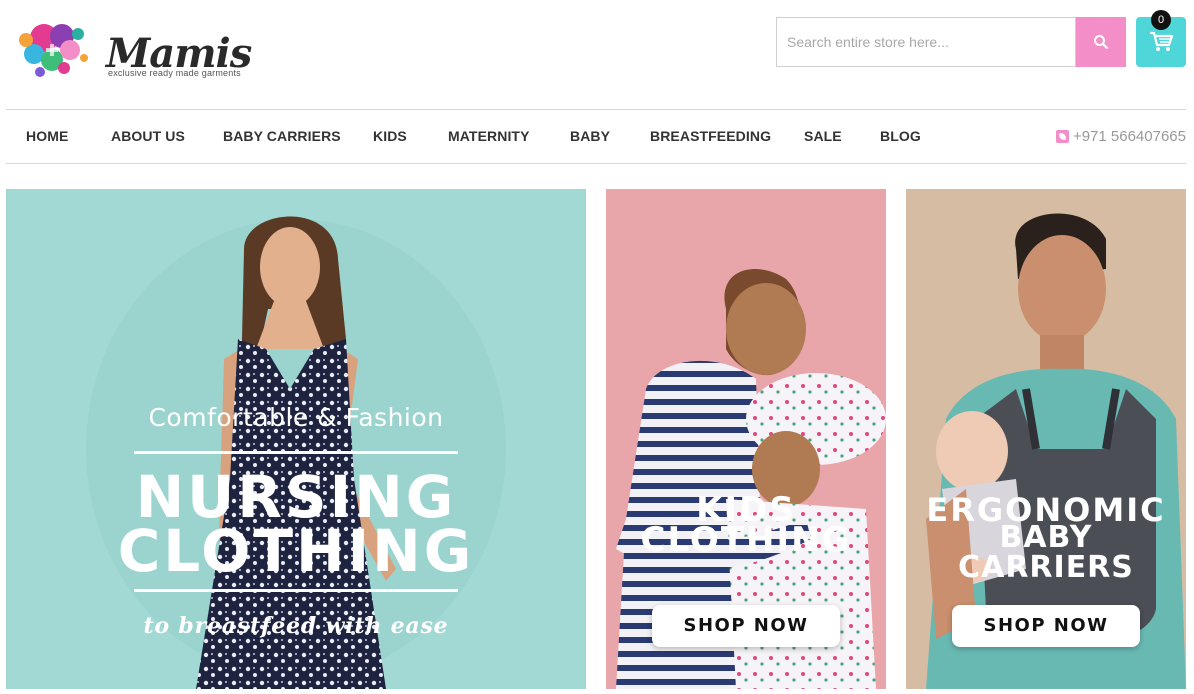  Describe the element at coordinates (133, 49) in the screenshot. I see `site-logo: Mamis exclusive ready made garments` at that location.